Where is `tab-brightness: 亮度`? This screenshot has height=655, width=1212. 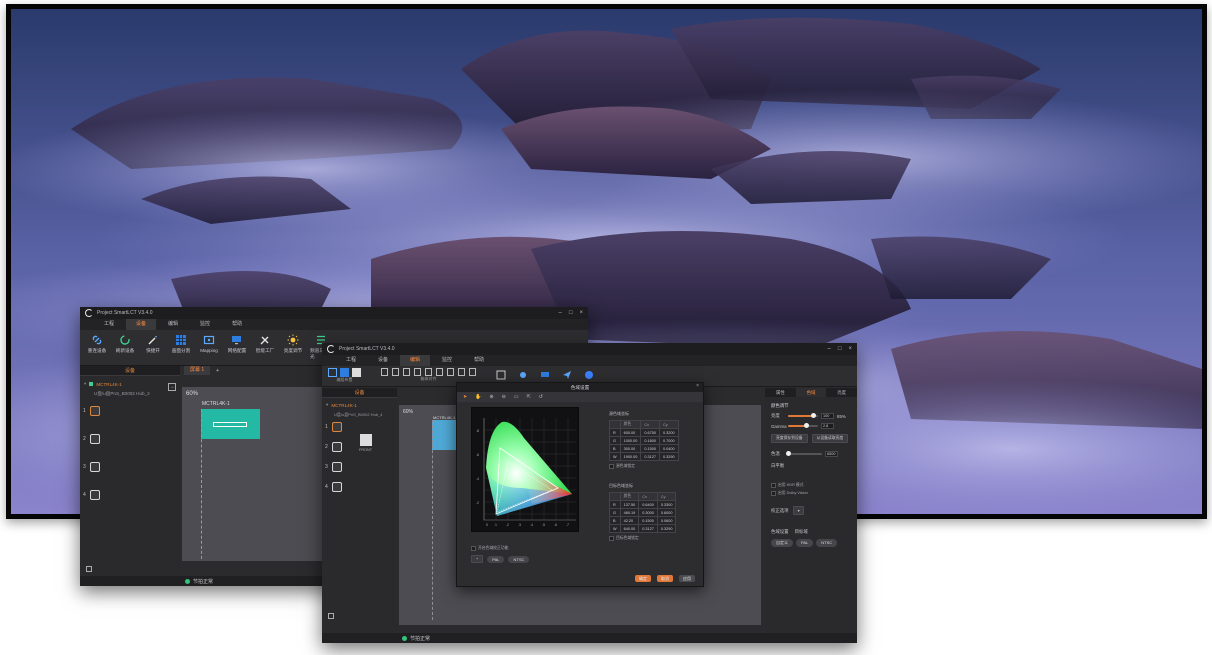 tab-brightness: 亮度 is located at coordinates (841, 392).